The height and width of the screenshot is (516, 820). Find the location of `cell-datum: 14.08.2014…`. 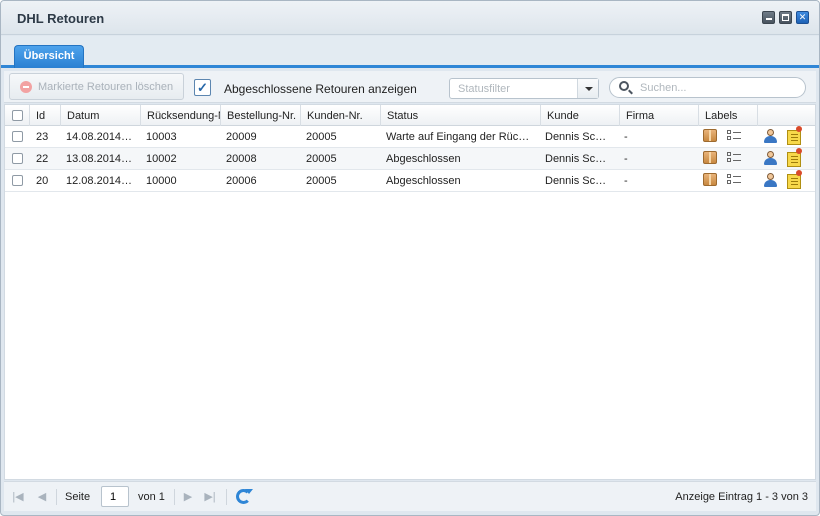

cell-datum: 14.08.2014… is located at coordinates (99, 137).